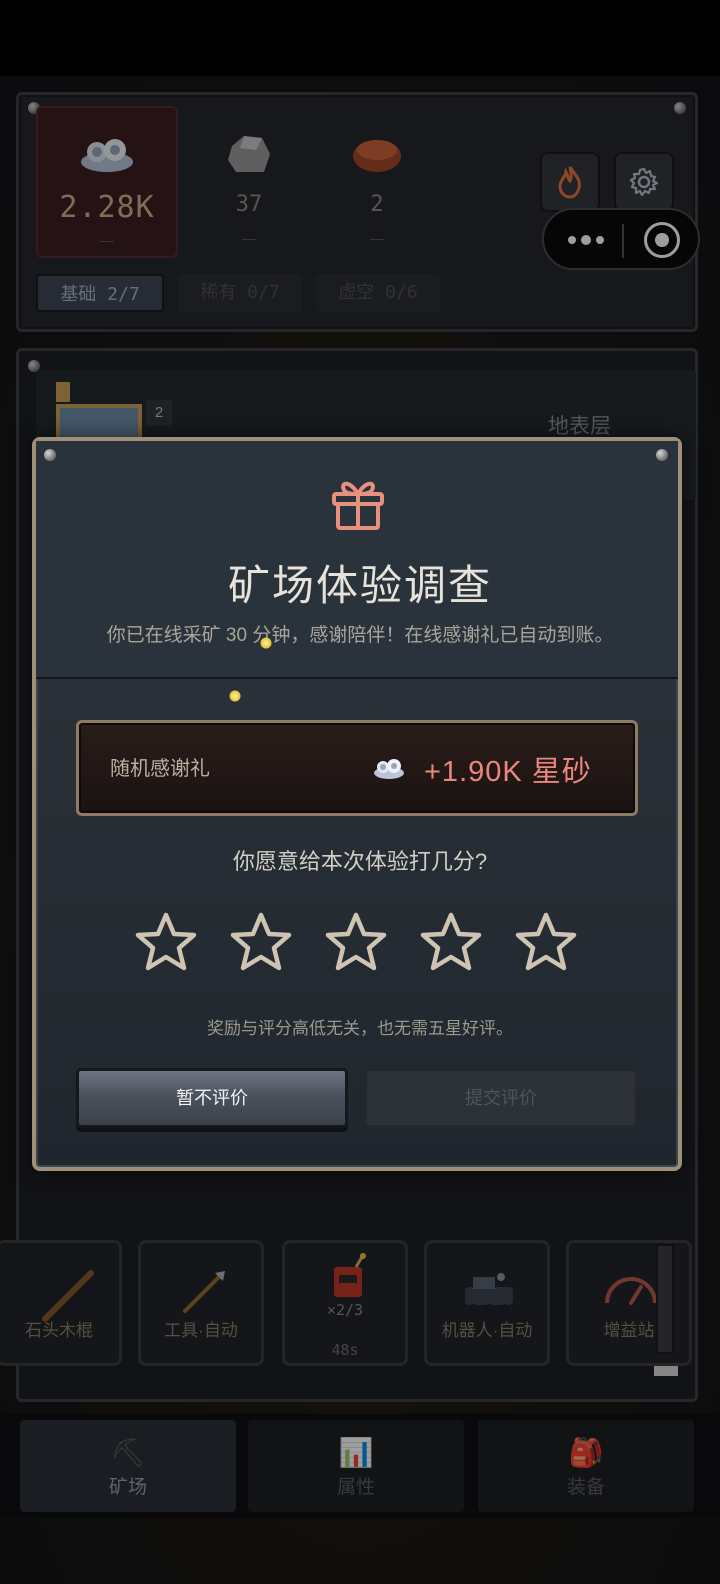 The width and height of the screenshot is (720, 1584). I want to click on gift-icon, so click(358, 505).